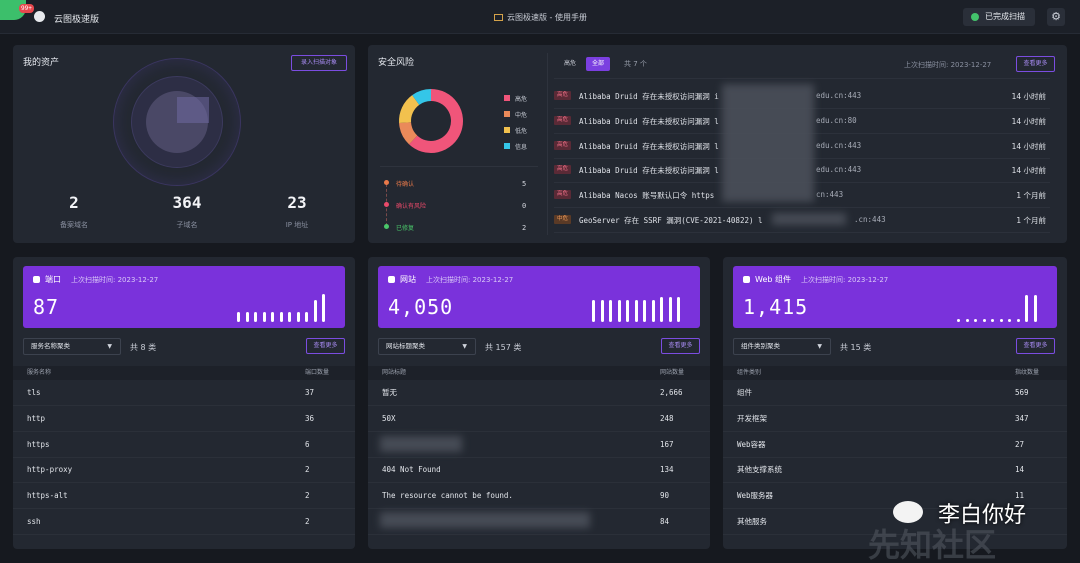 This screenshot has height=563, width=1080. What do you see at coordinates (1035, 346) in the screenshot?
I see `webcomp-more-button: 查看更多` at bounding box center [1035, 346].